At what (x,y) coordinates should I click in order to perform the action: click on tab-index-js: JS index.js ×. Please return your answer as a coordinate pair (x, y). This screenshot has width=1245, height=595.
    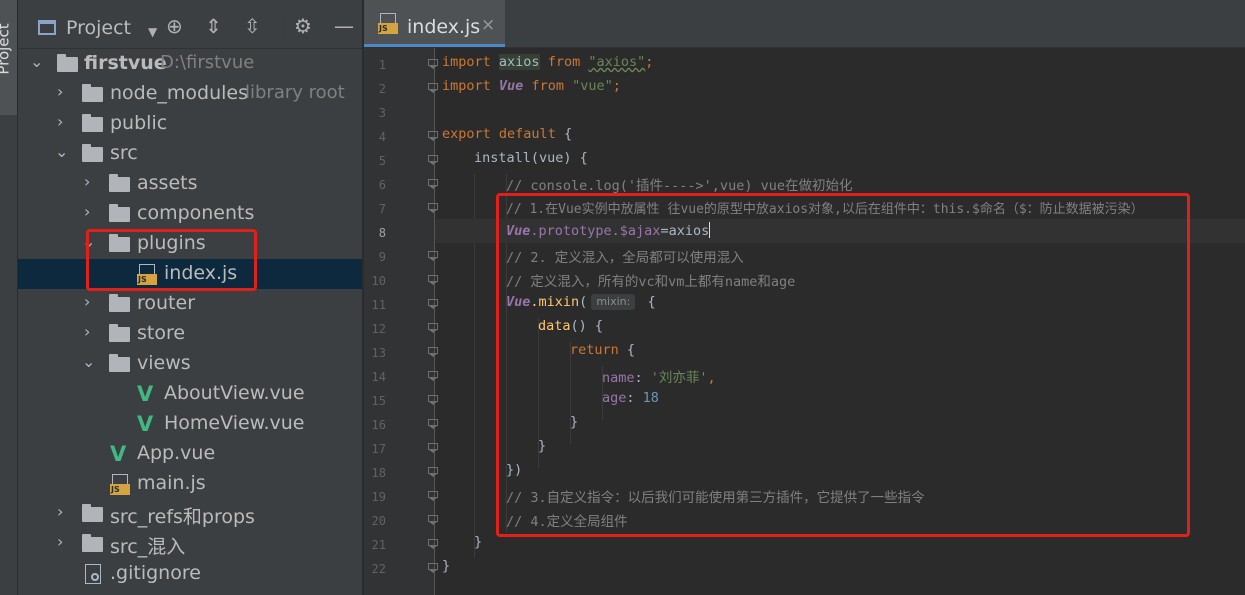
    Looking at the image, I should click on (434, 23).